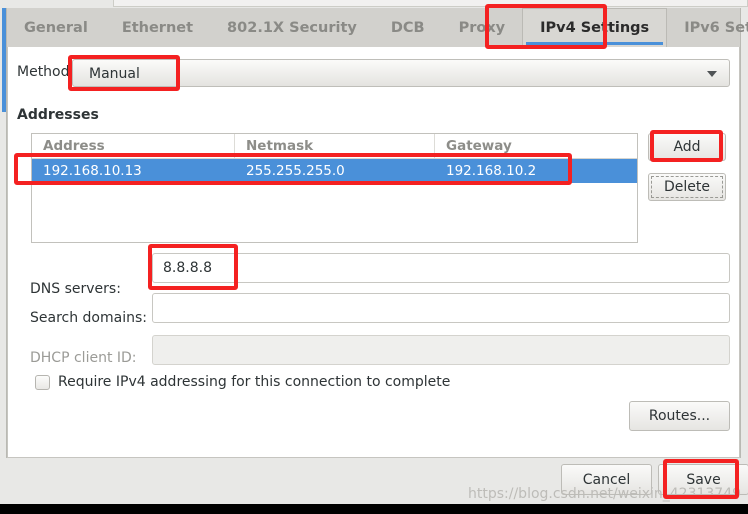 The image size is (748, 514). What do you see at coordinates (75, 289) in the screenshot?
I see `dns-servers-label: DNS servers:` at bounding box center [75, 289].